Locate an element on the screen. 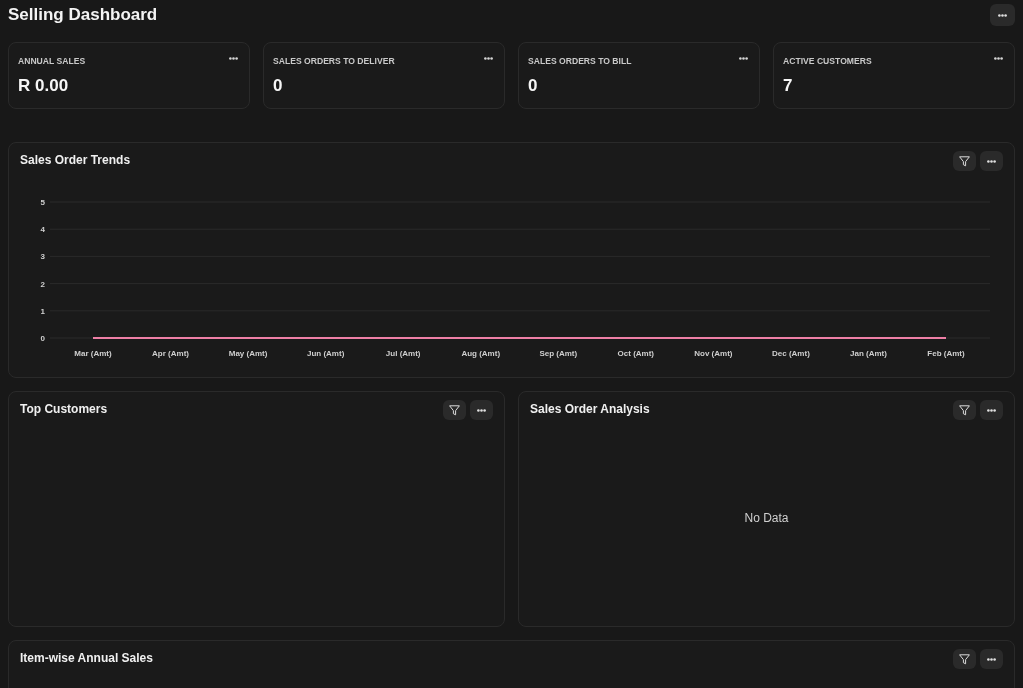 The width and height of the screenshot is (1023, 688). axis-label: 2 is located at coordinates (42, 284).